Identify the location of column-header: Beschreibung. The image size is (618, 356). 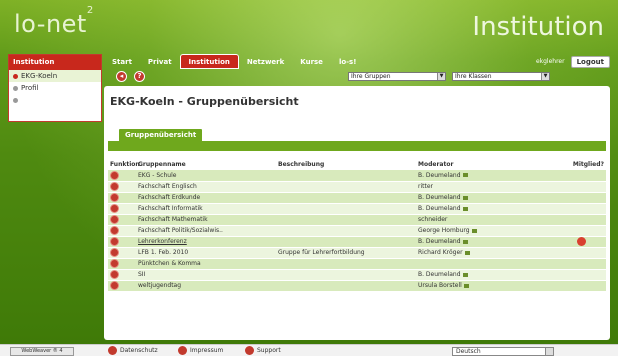
(301, 164).